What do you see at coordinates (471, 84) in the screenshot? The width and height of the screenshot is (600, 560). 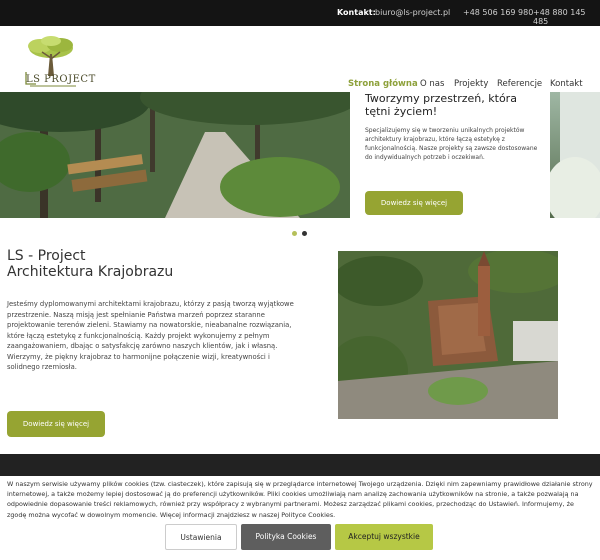 I see `nav-projects: Projekty` at bounding box center [471, 84].